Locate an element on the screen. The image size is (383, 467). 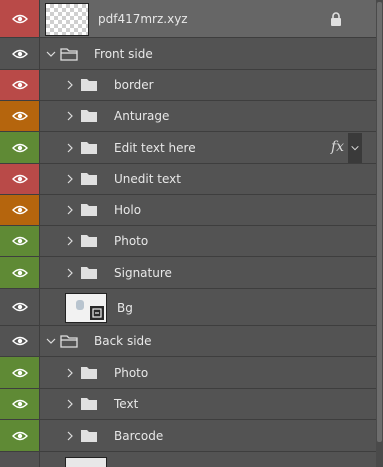
layer-name: Signature is located at coordinates (143, 273).